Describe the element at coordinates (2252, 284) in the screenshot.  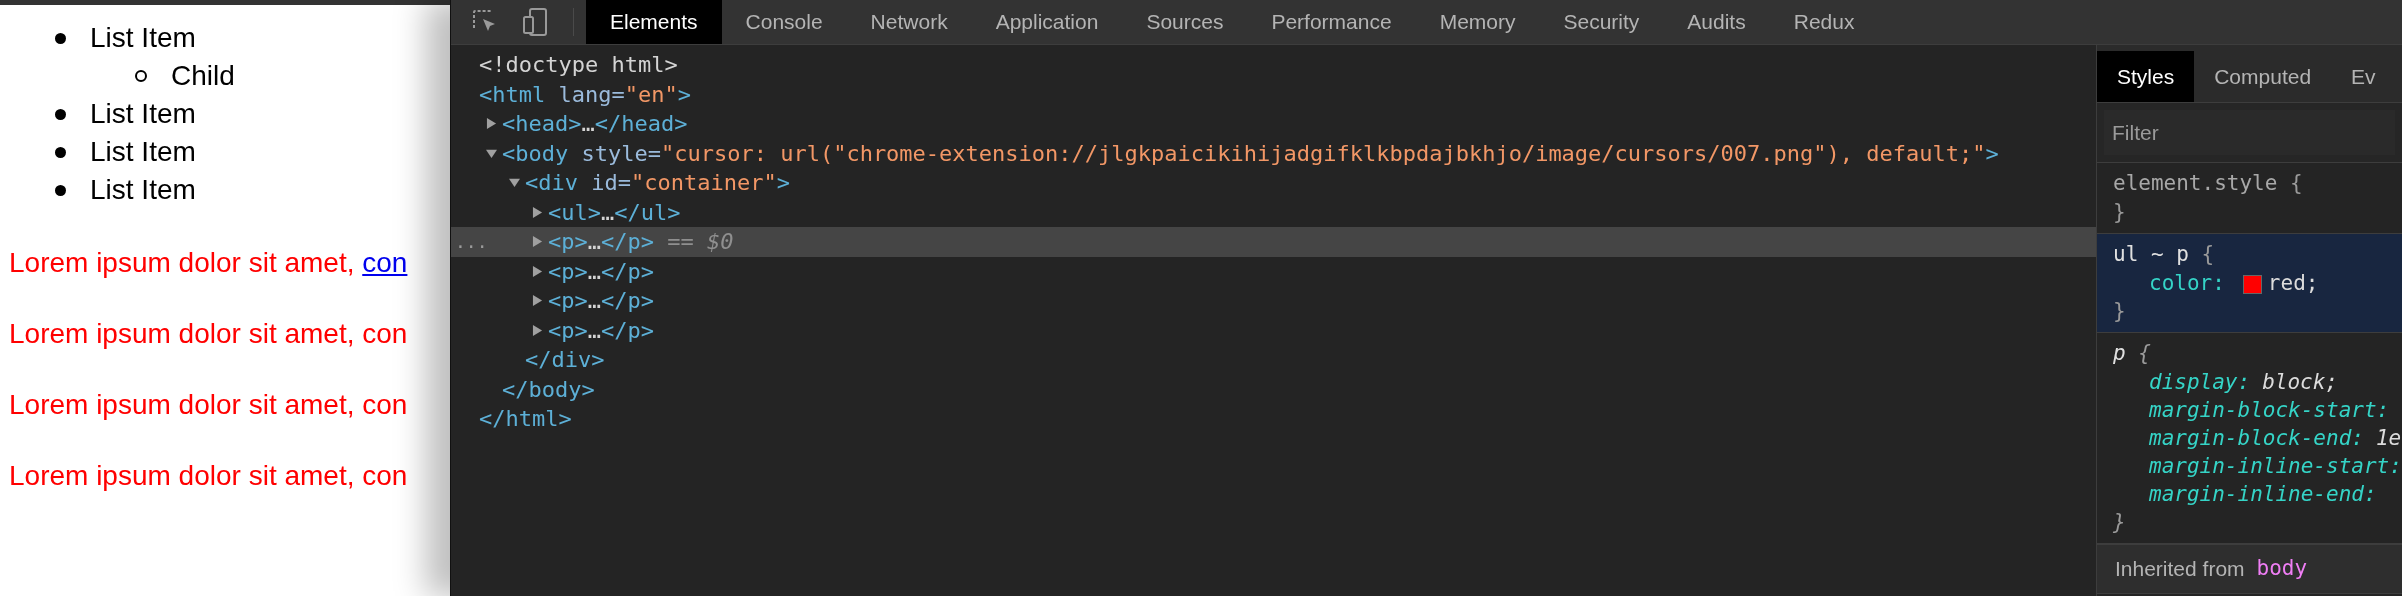
I see `color-swatch` at that location.